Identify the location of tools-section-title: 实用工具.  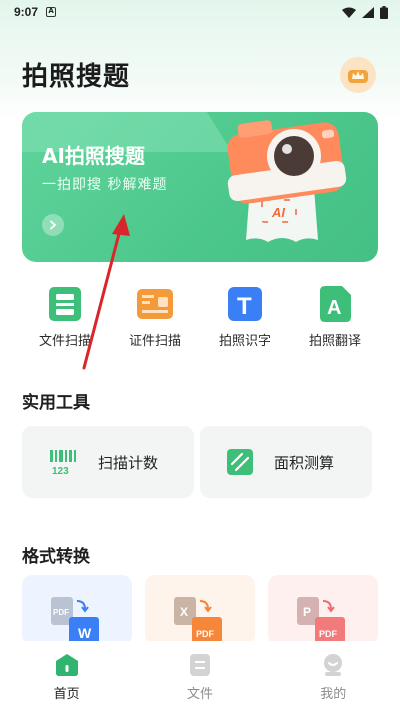
(56, 403).